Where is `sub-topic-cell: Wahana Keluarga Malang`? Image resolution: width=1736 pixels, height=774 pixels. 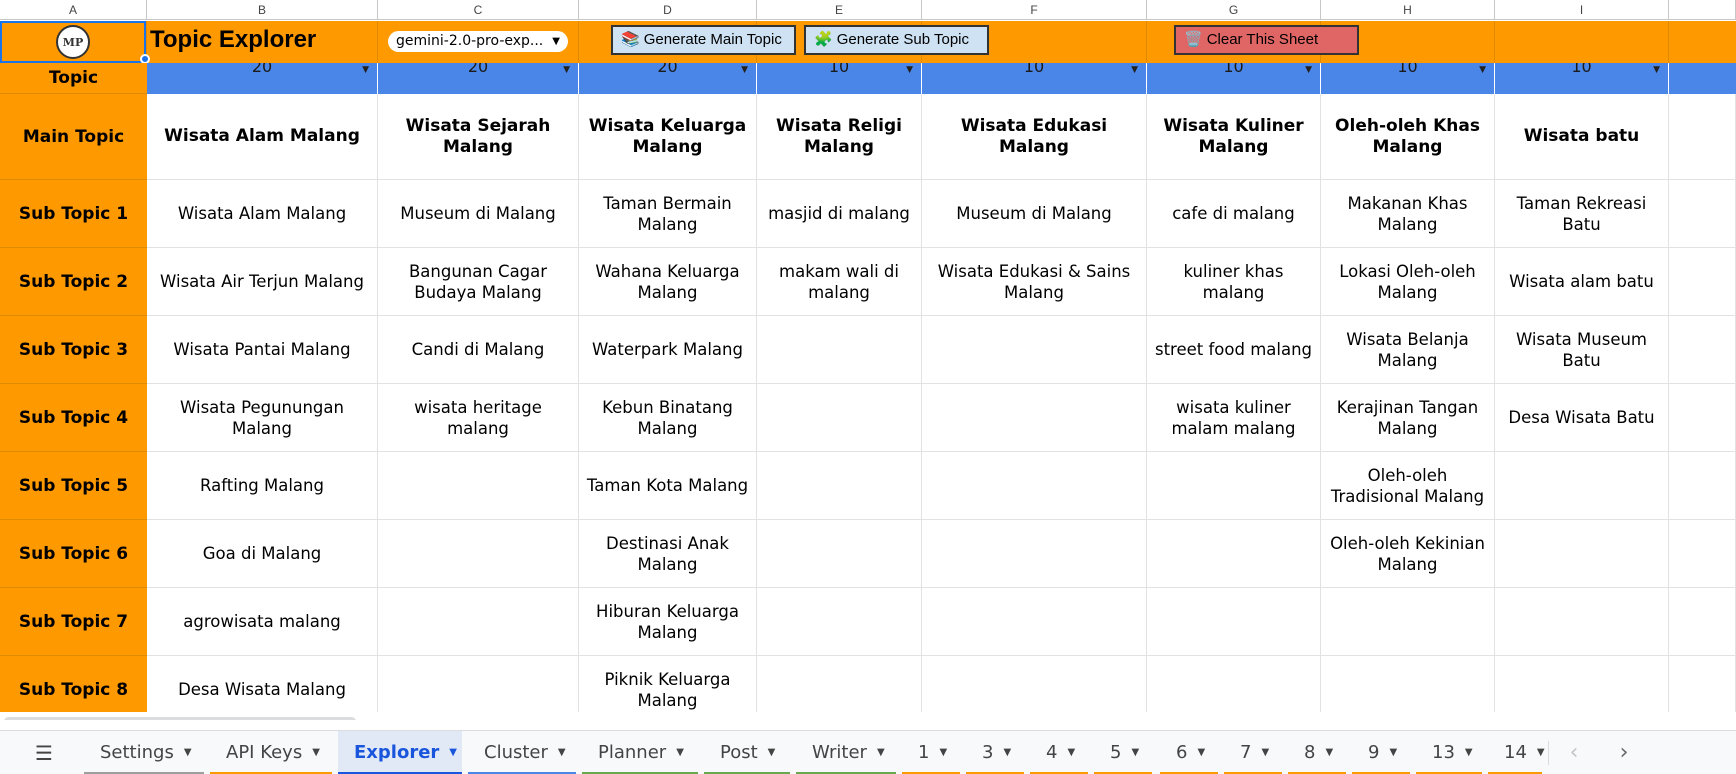 sub-topic-cell: Wahana Keluarga Malang is located at coordinates (668, 282).